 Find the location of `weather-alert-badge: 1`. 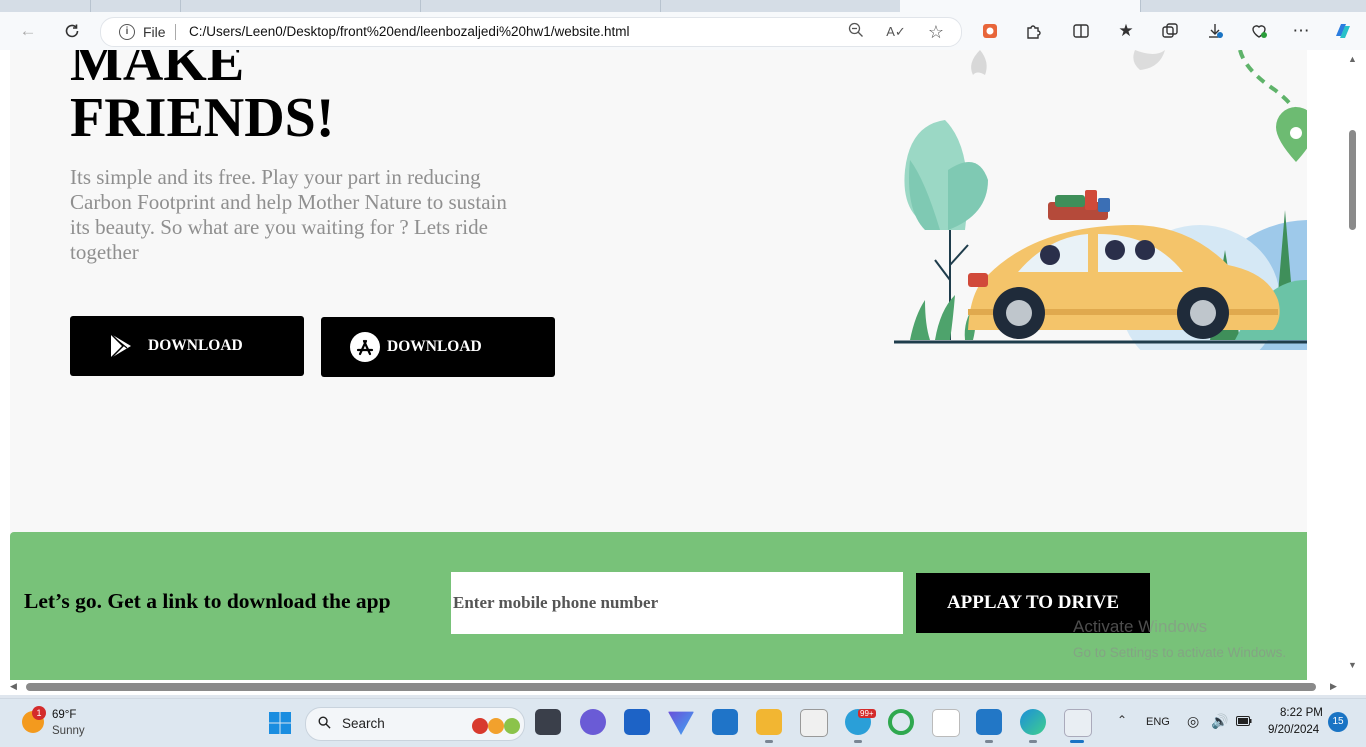

weather-alert-badge: 1 is located at coordinates (39, 713).